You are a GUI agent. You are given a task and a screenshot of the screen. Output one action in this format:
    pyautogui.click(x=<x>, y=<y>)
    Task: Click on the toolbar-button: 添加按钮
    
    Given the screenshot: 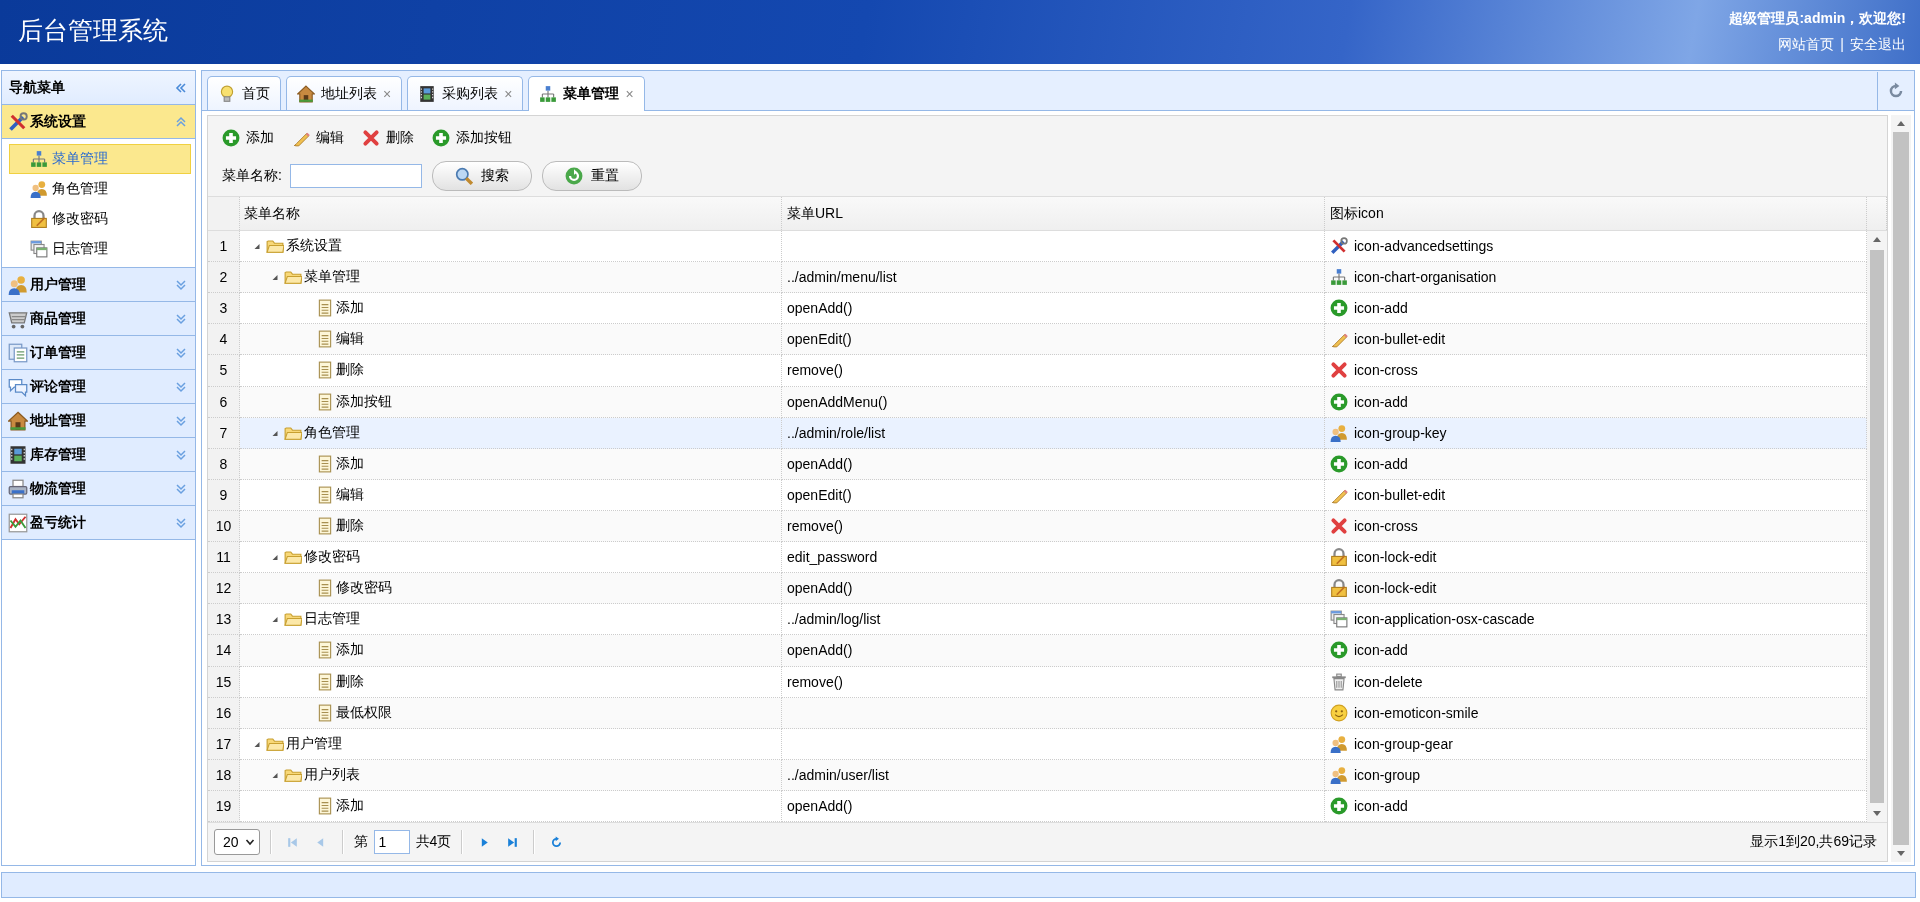 What is the action you would take?
    pyautogui.click(x=472, y=138)
    